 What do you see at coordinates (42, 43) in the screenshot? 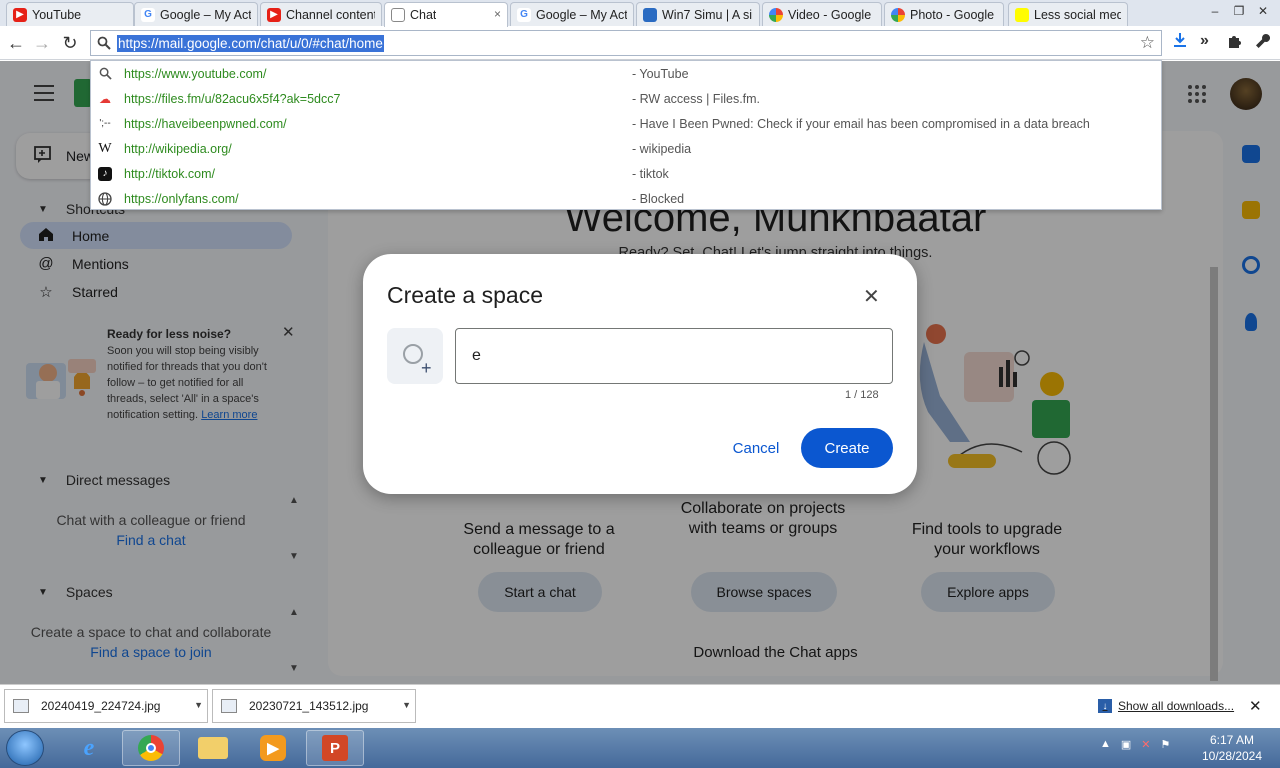
I see `forward-button: →` at bounding box center [42, 43].